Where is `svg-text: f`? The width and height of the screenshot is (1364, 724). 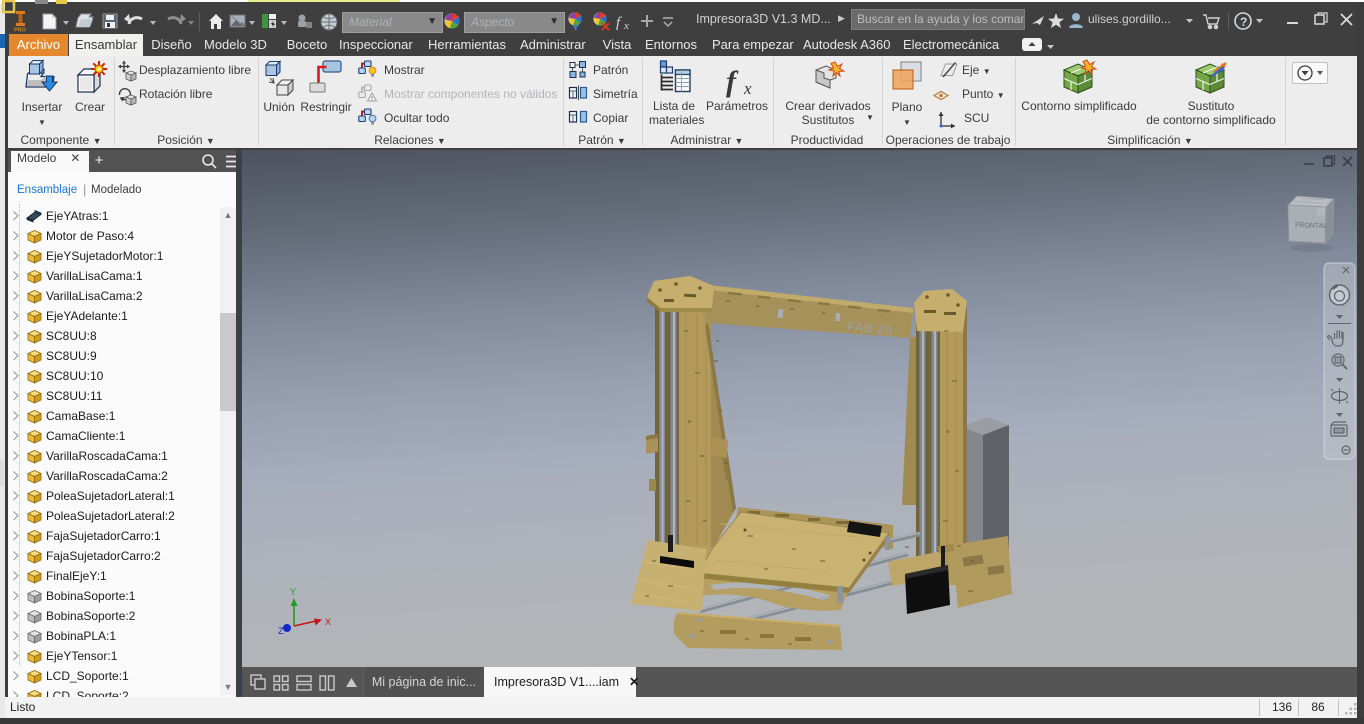
svg-text: f is located at coordinates (732, 81).